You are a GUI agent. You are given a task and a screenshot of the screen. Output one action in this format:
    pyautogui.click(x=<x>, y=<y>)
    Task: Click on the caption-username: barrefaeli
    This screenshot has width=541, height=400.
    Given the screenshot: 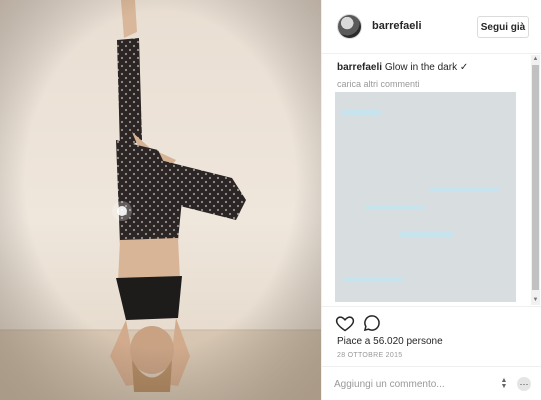 What is the action you would take?
    pyautogui.click(x=359, y=67)
    